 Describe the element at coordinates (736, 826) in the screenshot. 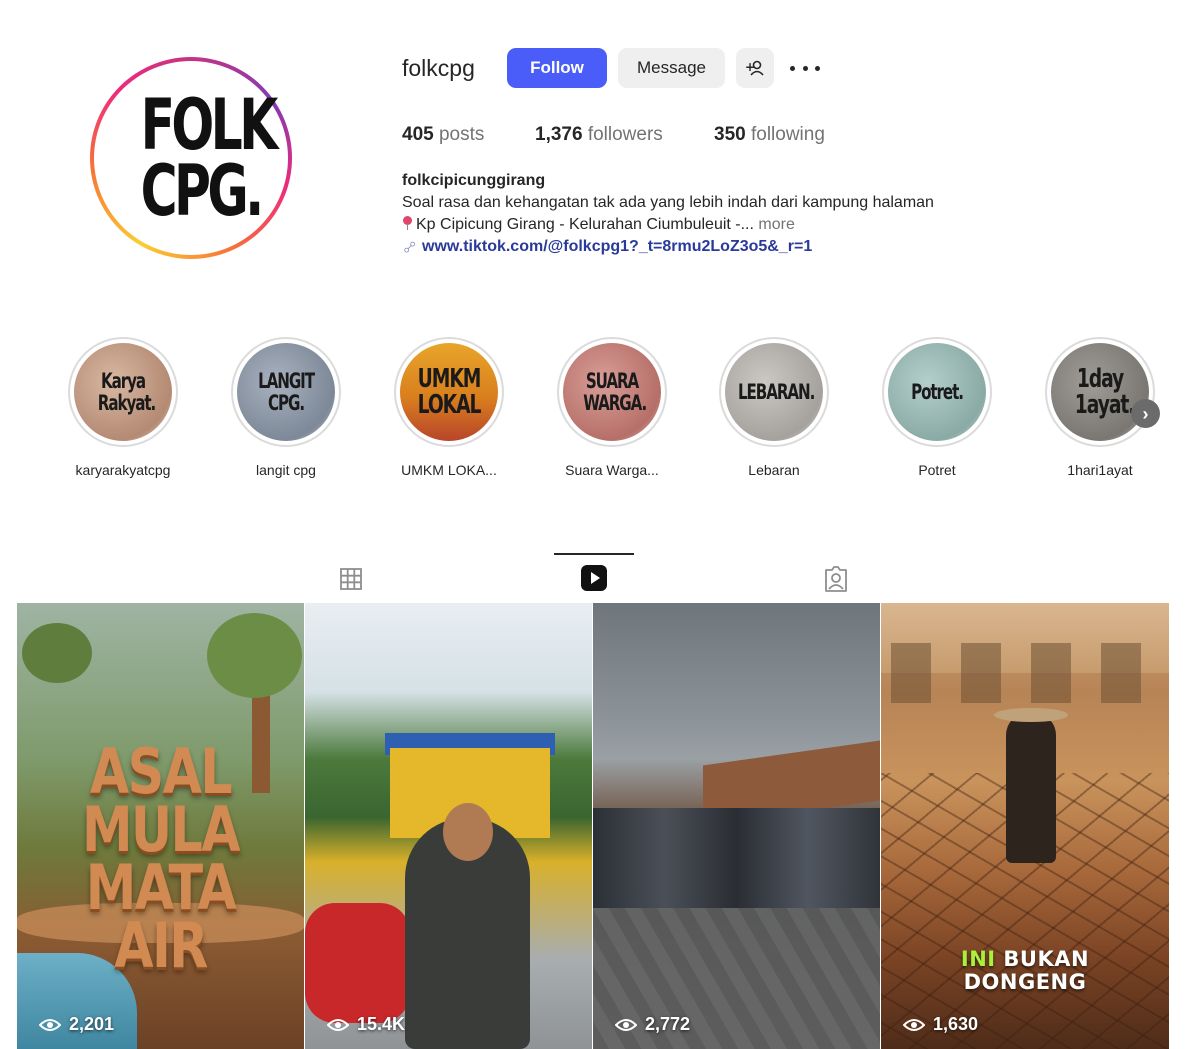

I see `reel-thumbnail: 2,772` at that location.